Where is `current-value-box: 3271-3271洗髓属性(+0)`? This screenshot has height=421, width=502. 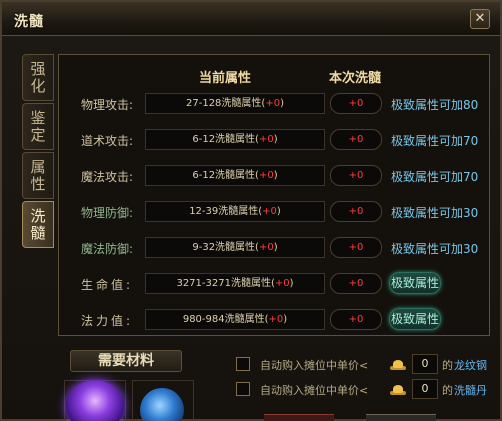 current-value-box: 3271-3271洗髓属性(+0) is located at coordinates (235, 283).